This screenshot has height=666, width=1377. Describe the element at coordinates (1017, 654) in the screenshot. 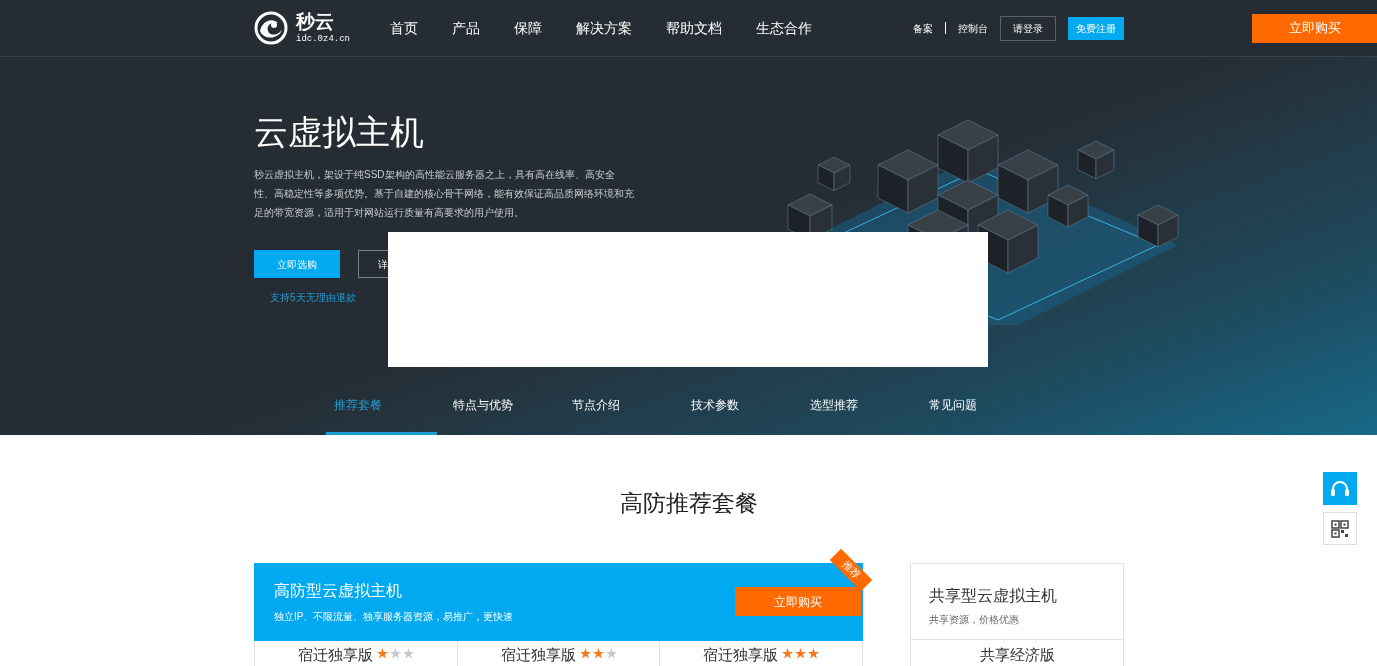

I see `plan-name: 共享经济版` at that location.